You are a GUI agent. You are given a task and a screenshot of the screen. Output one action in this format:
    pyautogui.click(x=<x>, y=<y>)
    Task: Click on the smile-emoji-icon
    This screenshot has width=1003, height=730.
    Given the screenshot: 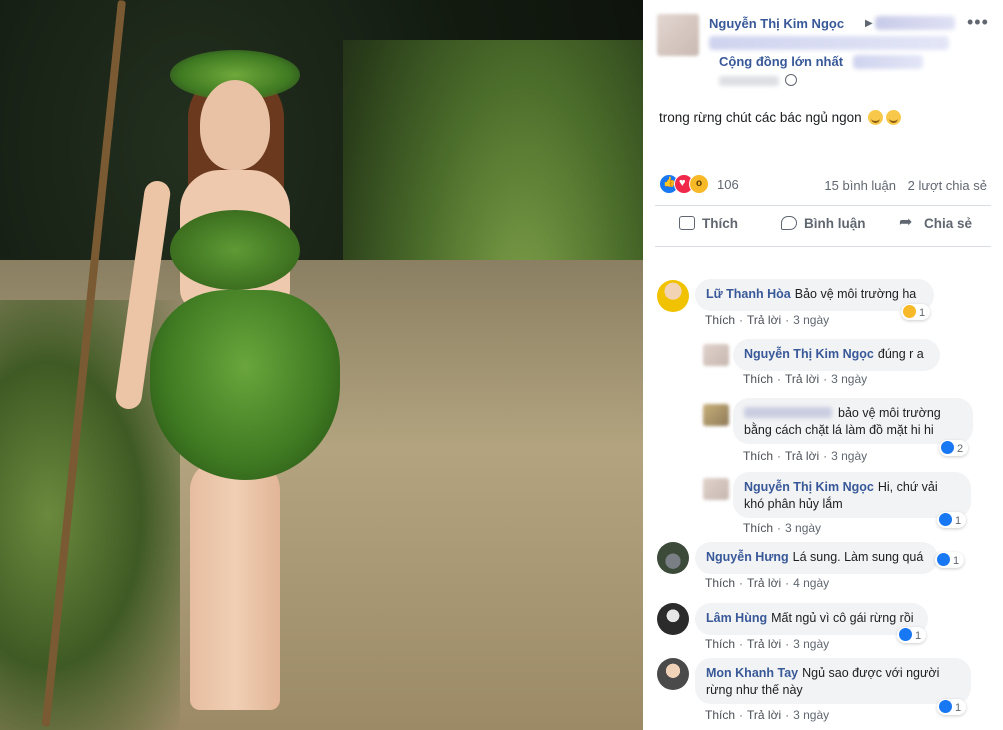 What is the action you would take?
    pyautogui.click(x=876, y=117)
    